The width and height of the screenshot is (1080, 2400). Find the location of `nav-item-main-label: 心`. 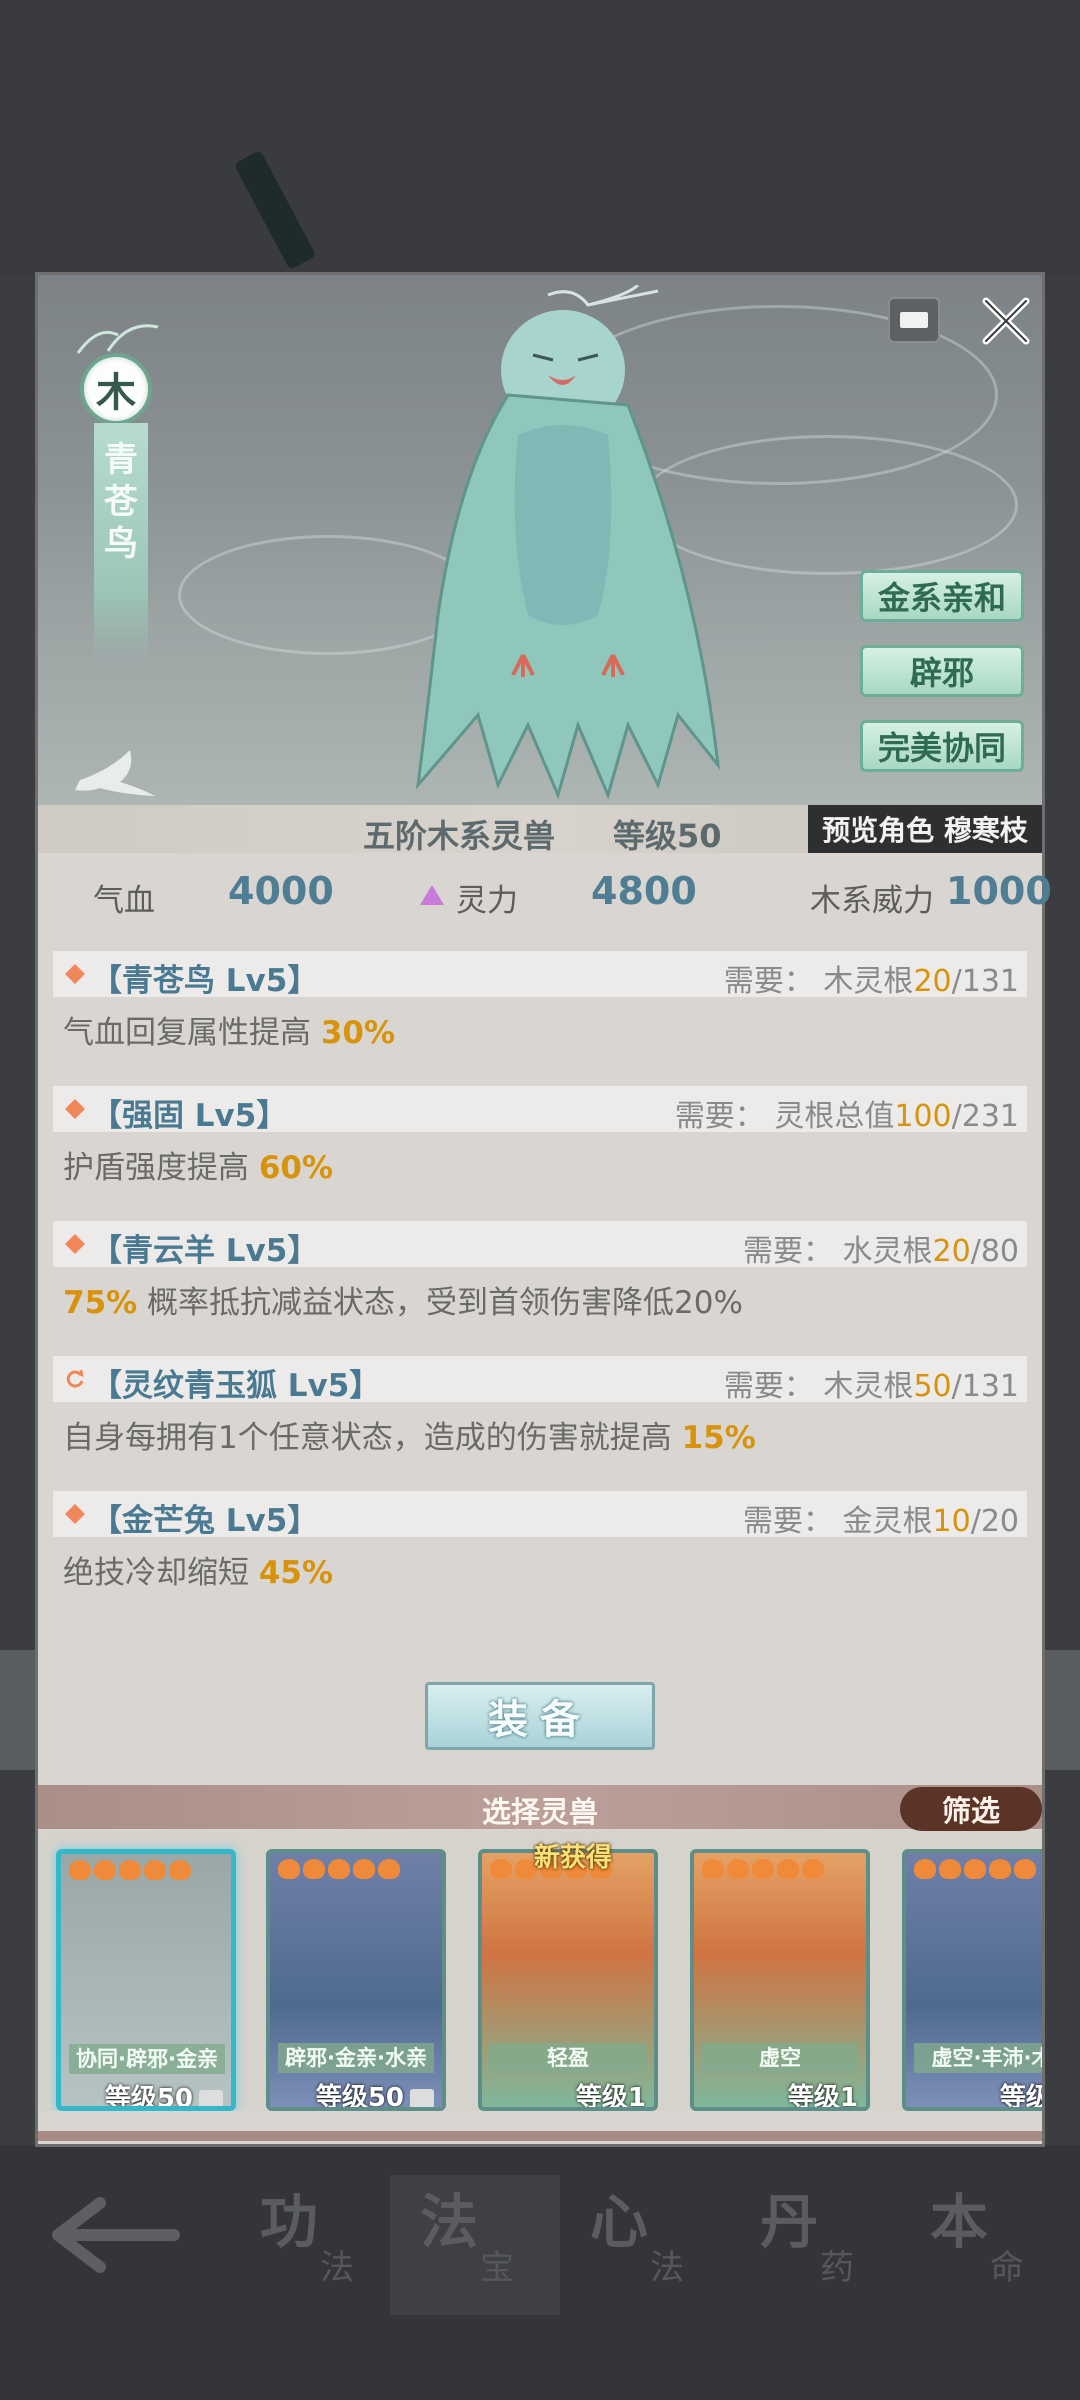

nav-item-main-label: 心 is located at coordinates (619, 2222).